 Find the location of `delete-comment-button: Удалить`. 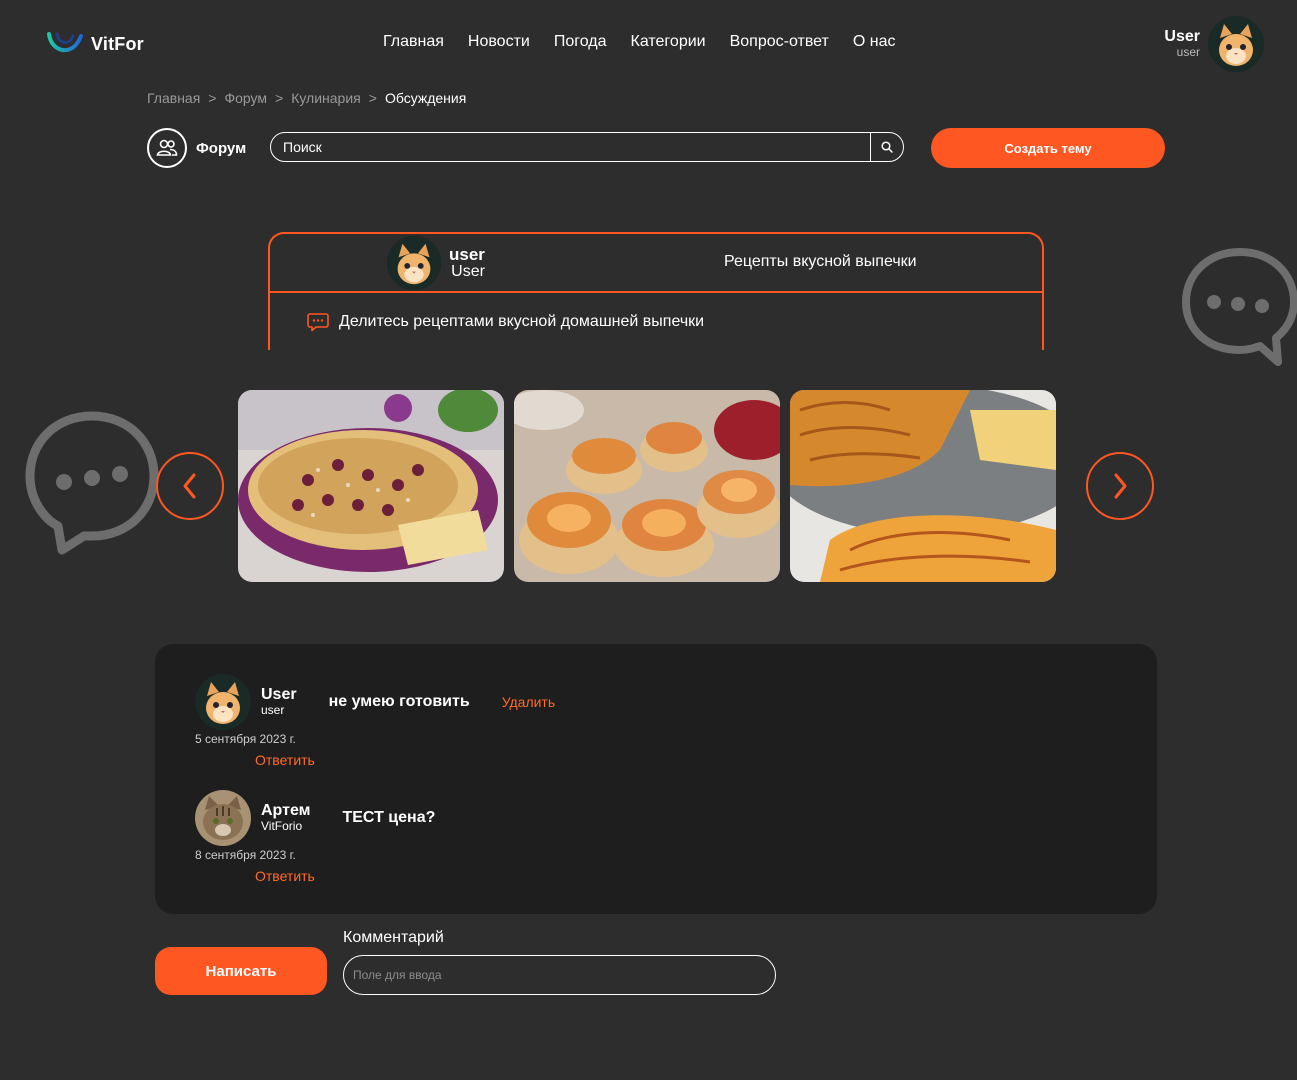

delete-comment-button: Удалить is located at coordinates (528, 702).